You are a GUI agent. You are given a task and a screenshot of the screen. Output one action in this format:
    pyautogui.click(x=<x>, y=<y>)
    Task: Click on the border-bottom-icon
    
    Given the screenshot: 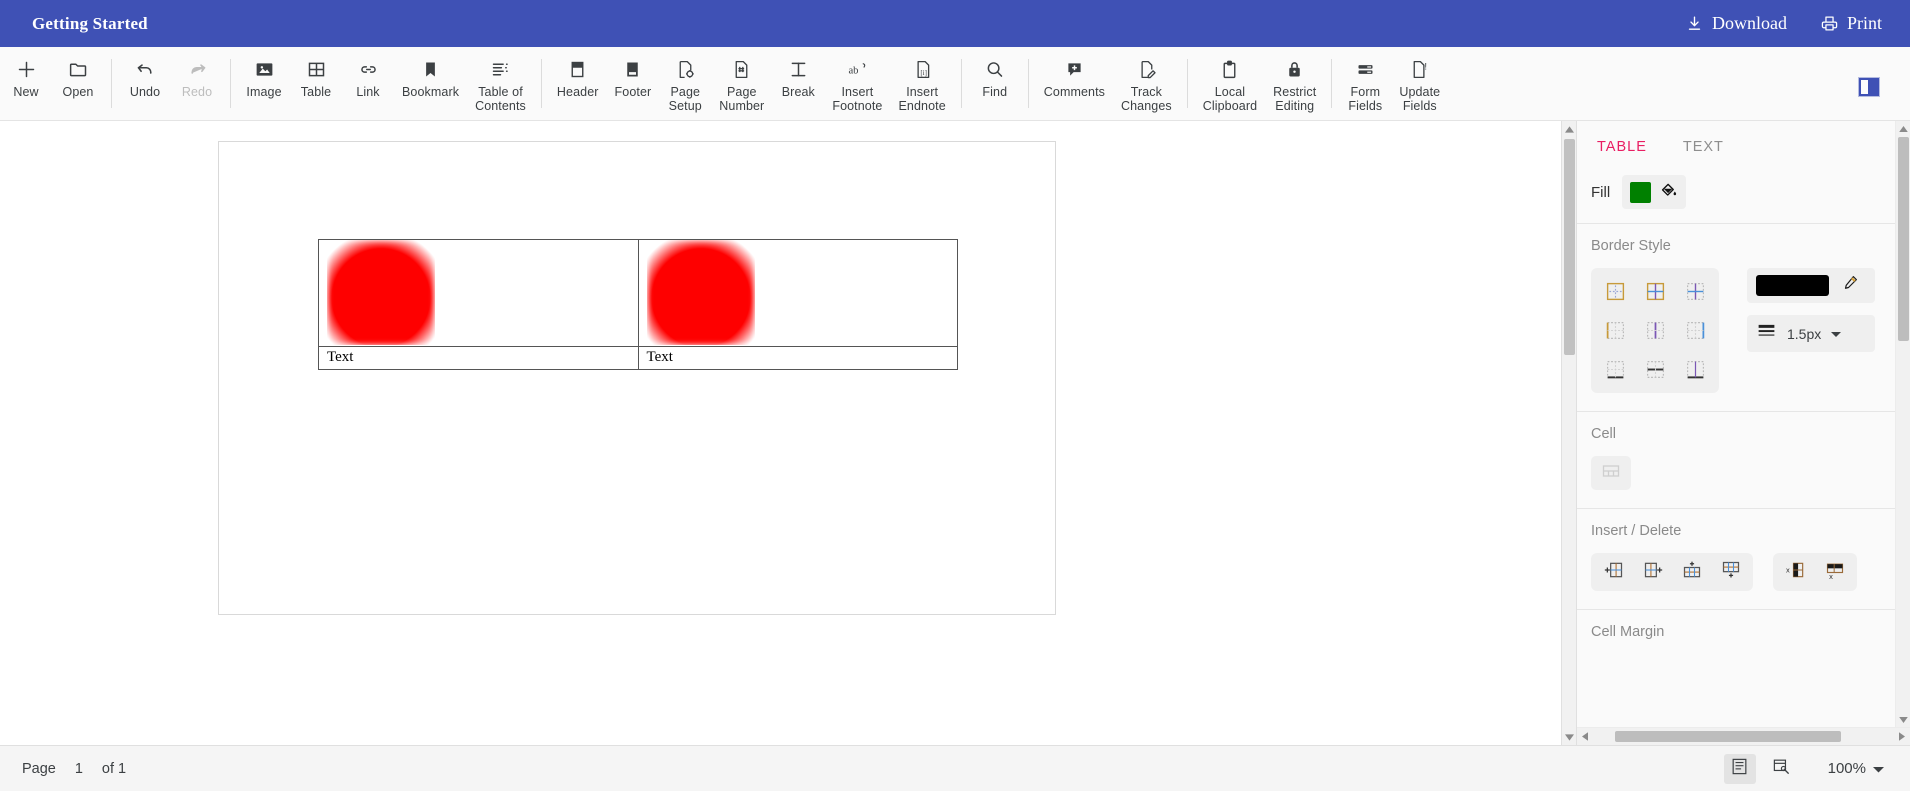 What is the action you would take?
    pyautogui.click(x=1695, y=369)
    